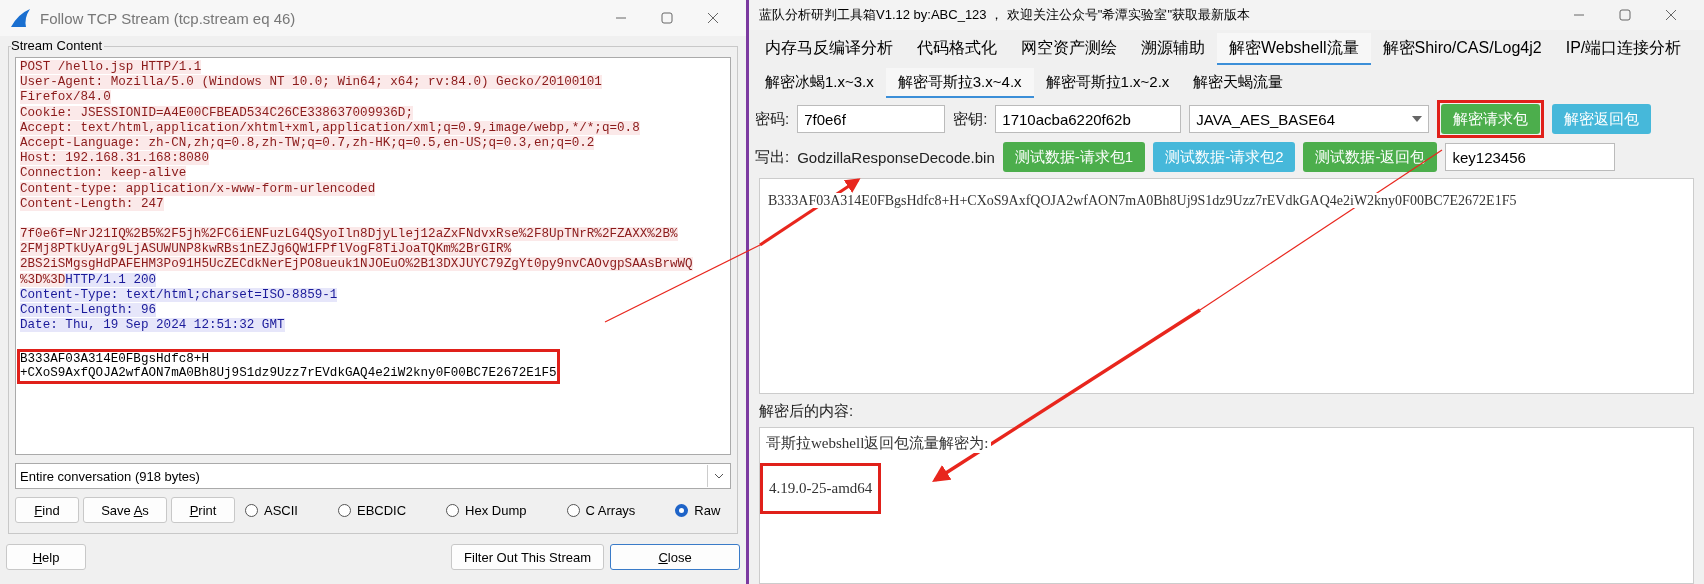 The image size is (1704, 584). Describe the element at coordinates (114, 358) in the screenshot. I see `response-body-text: B333AF03A314E0FBgsHdfc8+H` at that location.